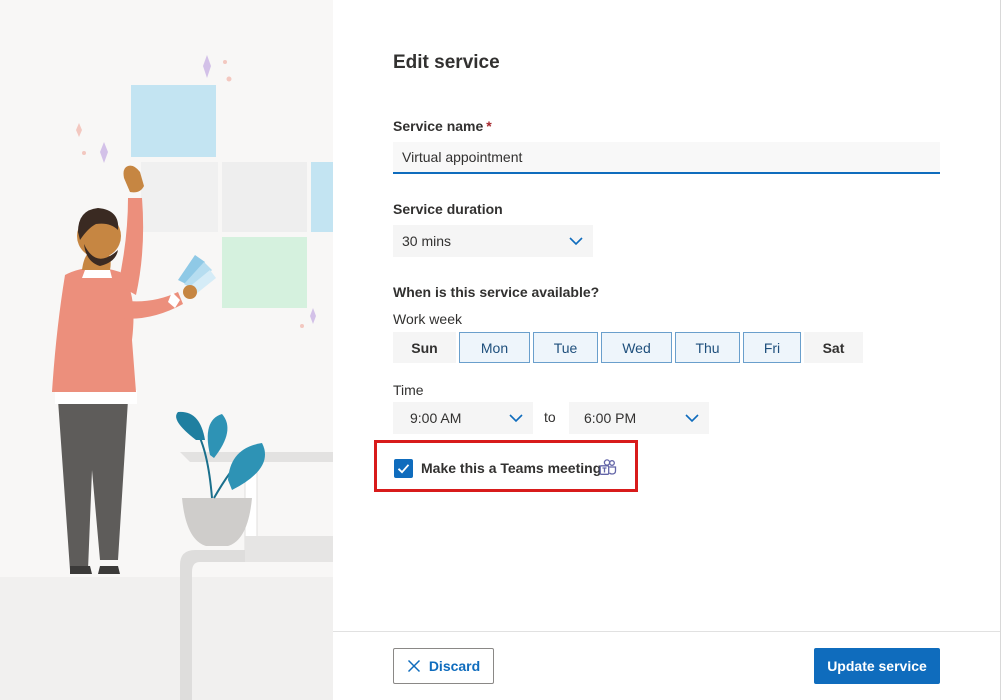 The height and width of the screenshot is (700, 1001). I want to click on page-title: Edit service, so click(446, 62).